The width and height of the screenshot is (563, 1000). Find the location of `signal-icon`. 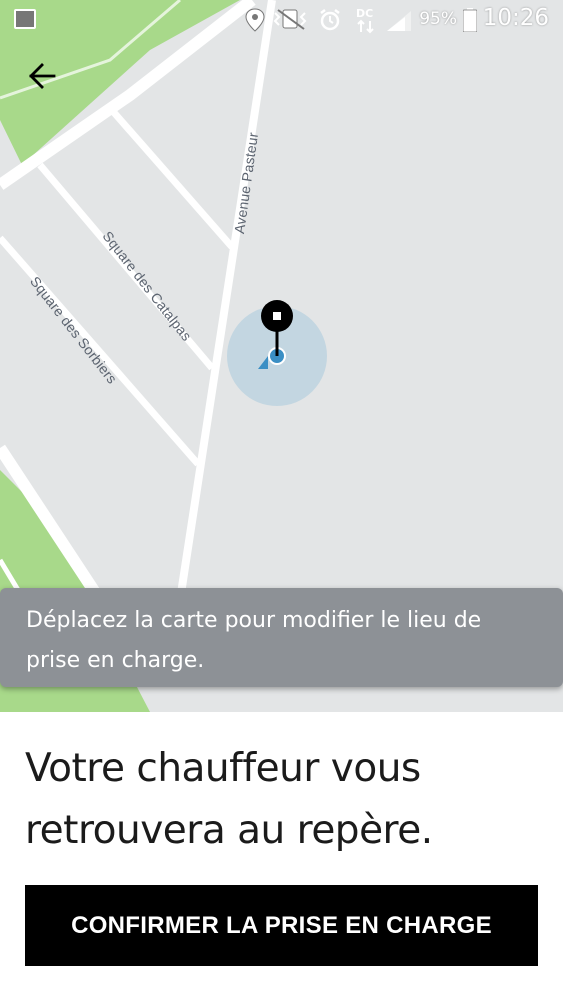

signal-icon is located at coordinates (399, 21).